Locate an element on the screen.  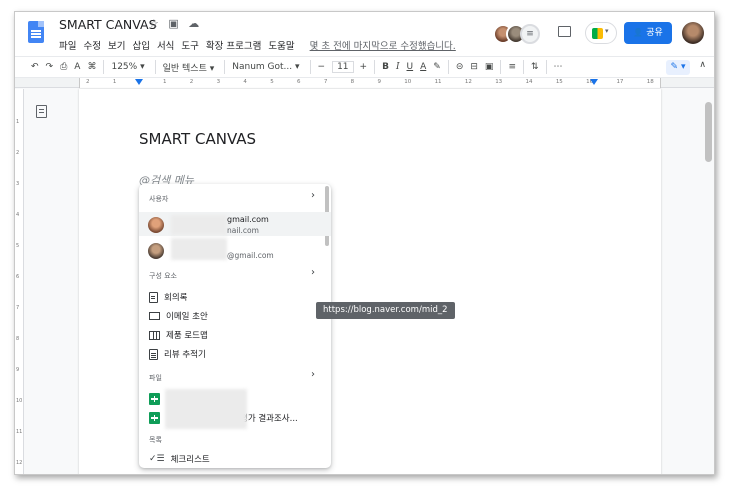
font-size-increase-button: + is located at coordinates (364, 67).